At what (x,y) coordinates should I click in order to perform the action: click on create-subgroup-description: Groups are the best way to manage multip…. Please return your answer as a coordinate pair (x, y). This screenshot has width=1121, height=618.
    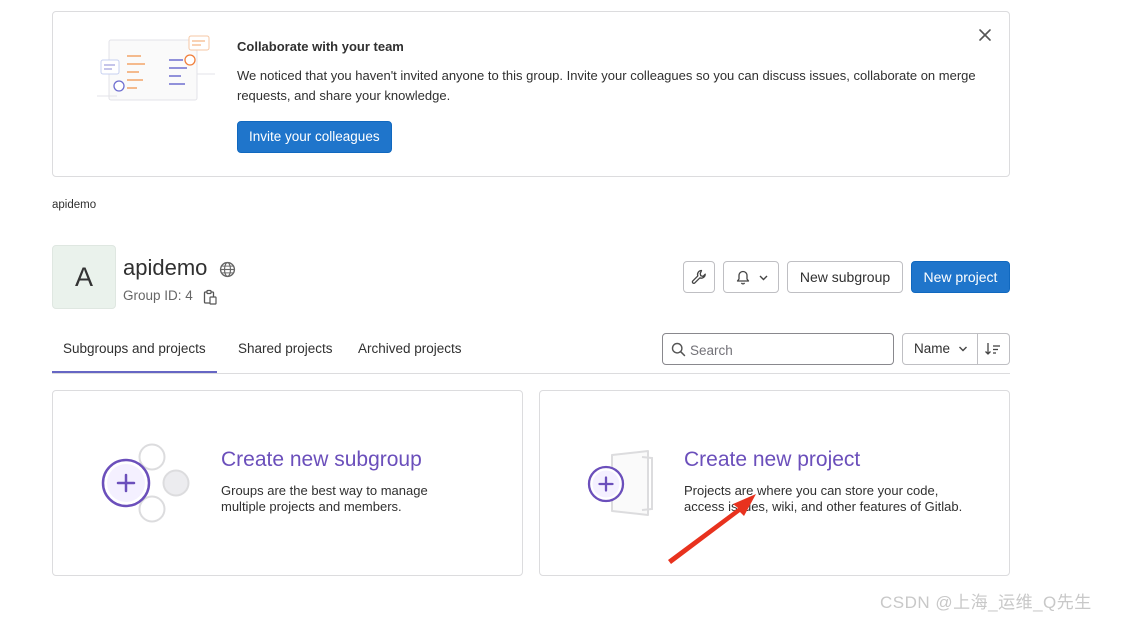
    Looking at the image, I should click on (324, 499).